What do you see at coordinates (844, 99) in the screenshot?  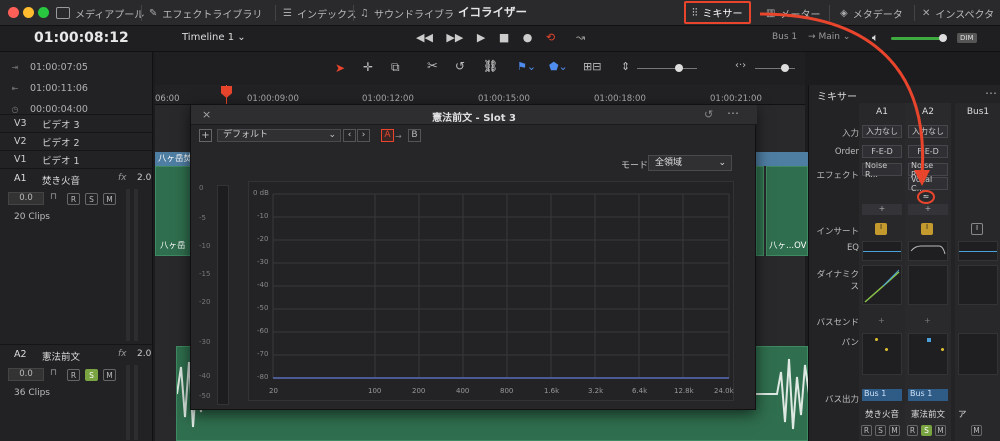 I see `annotation-arrow` at bounding box center [844, 99].